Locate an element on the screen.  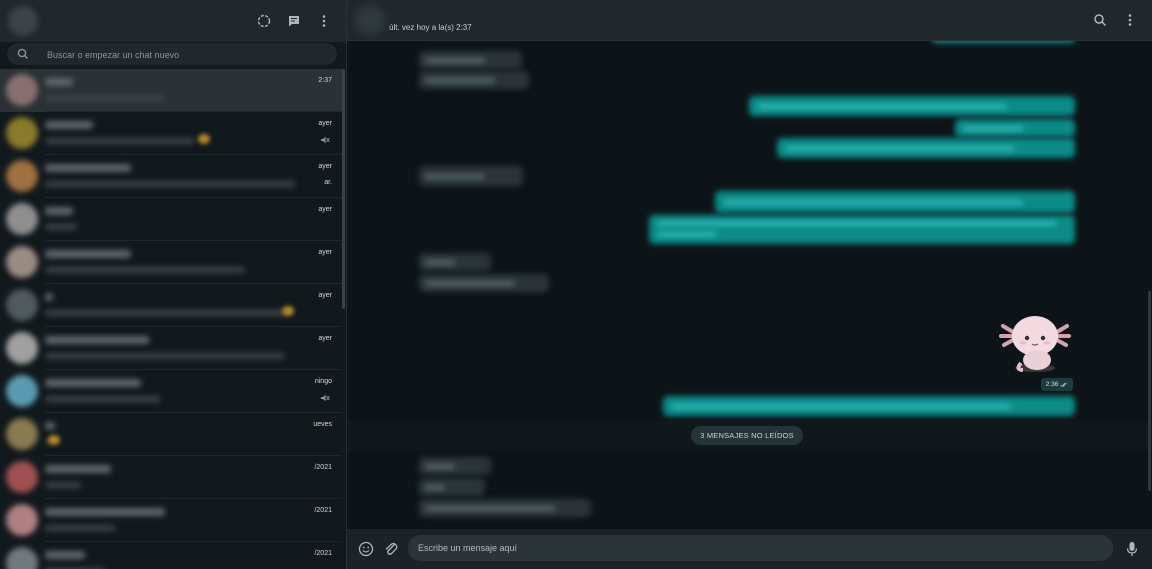
search-bar is located at coordinates (172, 55).